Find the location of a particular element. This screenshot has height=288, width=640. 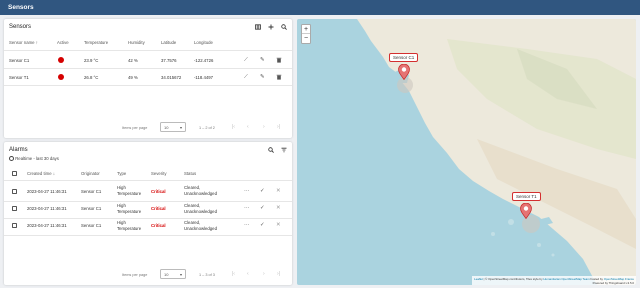

column-latitude: Latitude is located at coordinates (168, 42).